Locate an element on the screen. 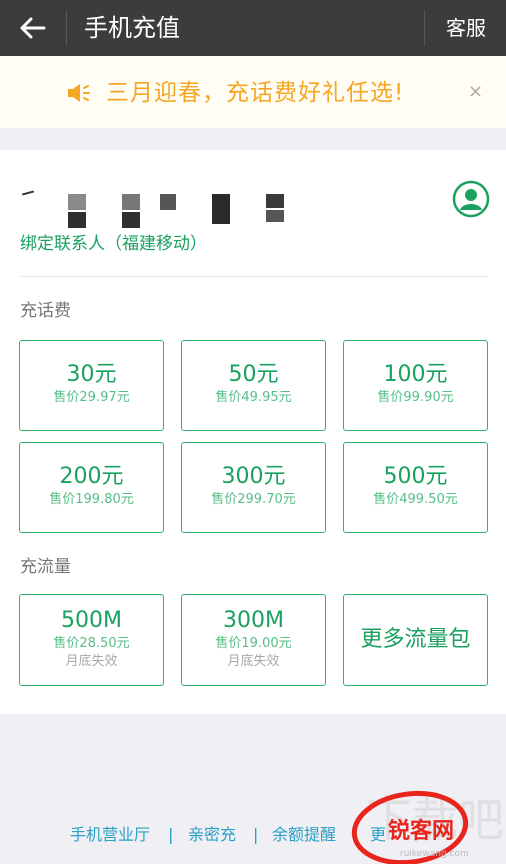 The height and width of the screenshot is (864, 506). watermark-logo: 下载吧 锐客网 ruikewang.com is located at coordinates (427, 822).